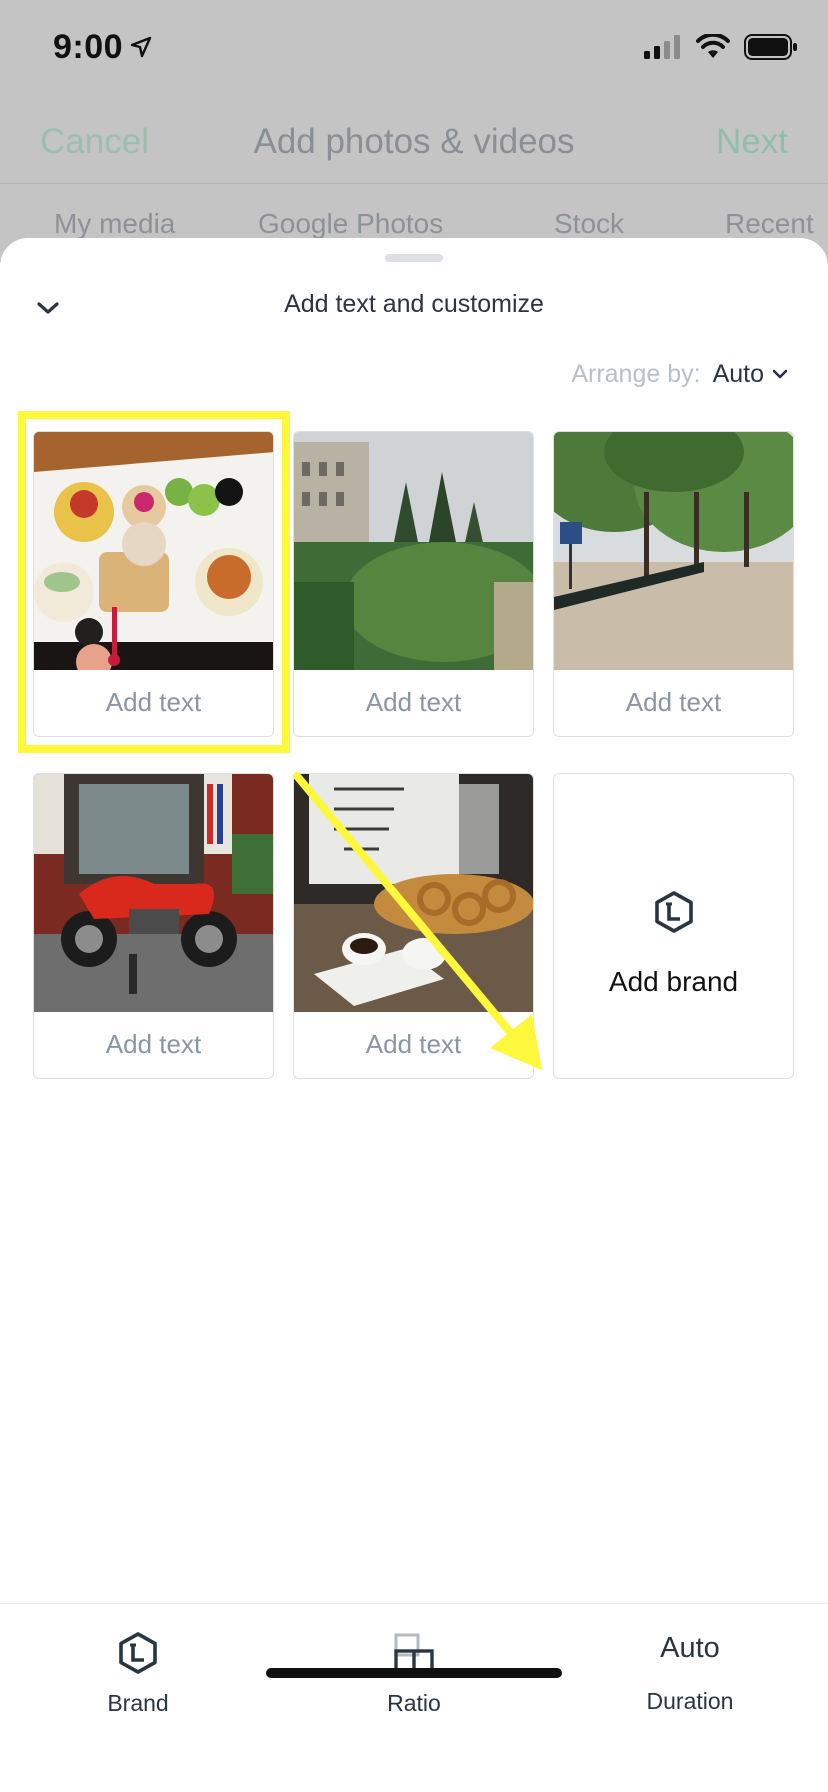  I want to click on duration-value: Auto, so click(690, 1648).